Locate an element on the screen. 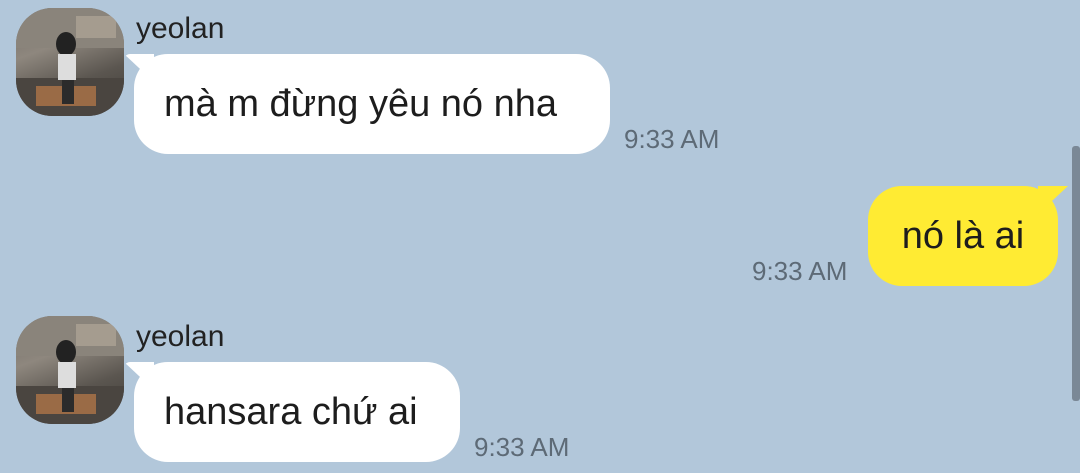 The image size is (1080, 473). message-text: hansara chứ ai is located at coordinates (291, 412).